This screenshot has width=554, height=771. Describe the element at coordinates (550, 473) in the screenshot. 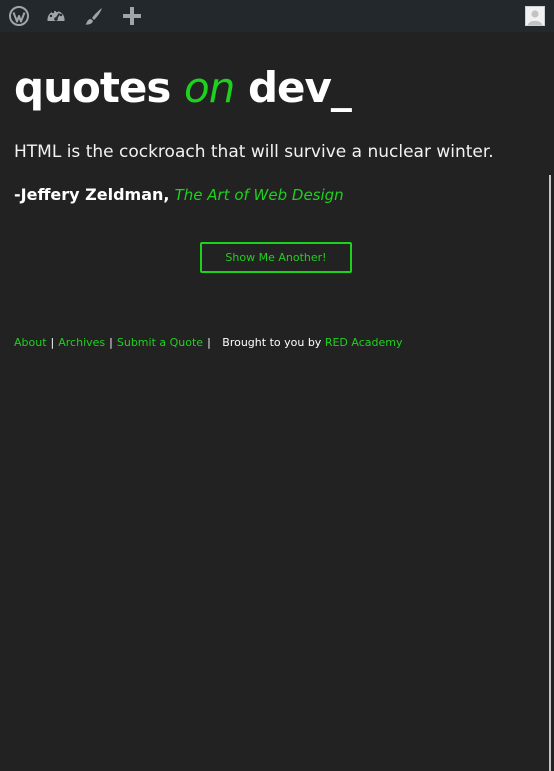

I see `scrollbar` at that location.